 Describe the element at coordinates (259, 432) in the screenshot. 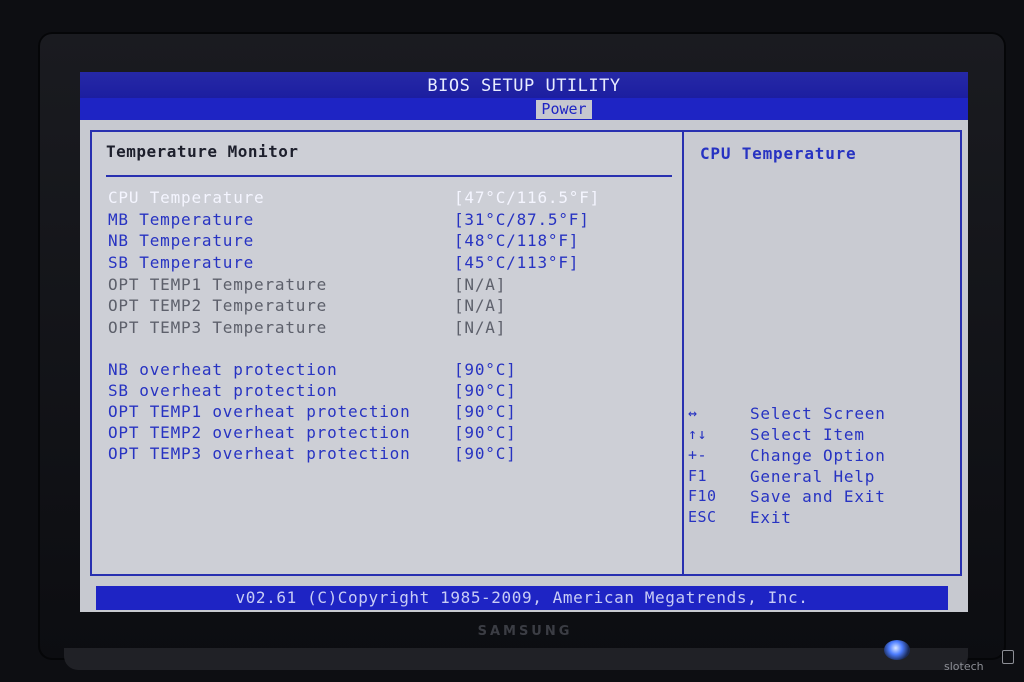

I see `protection-label: OPT TEMP2 overheat protection` at that location.